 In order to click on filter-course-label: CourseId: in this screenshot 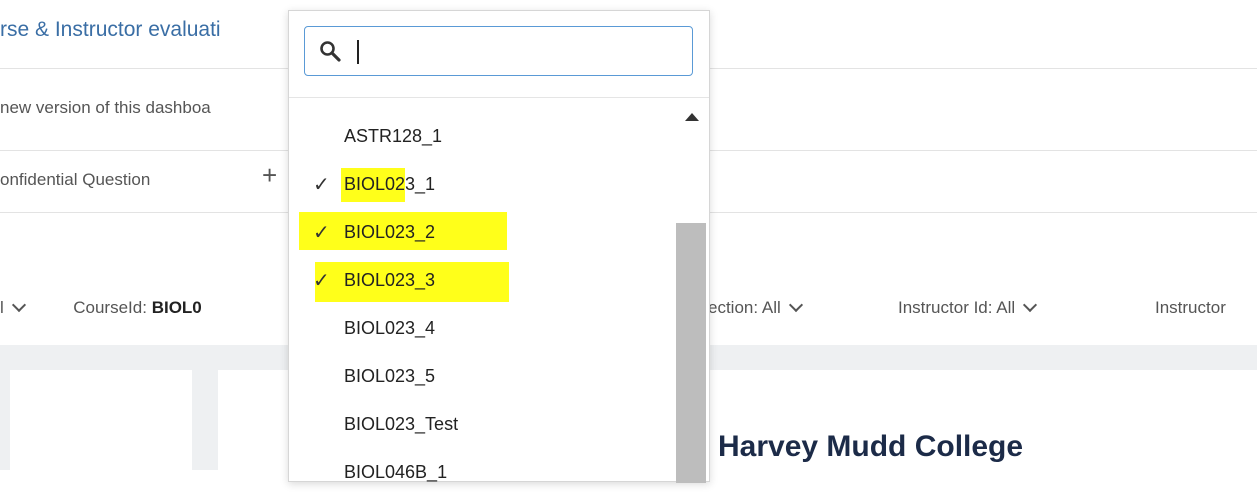, I will do `click(110, 307)`.